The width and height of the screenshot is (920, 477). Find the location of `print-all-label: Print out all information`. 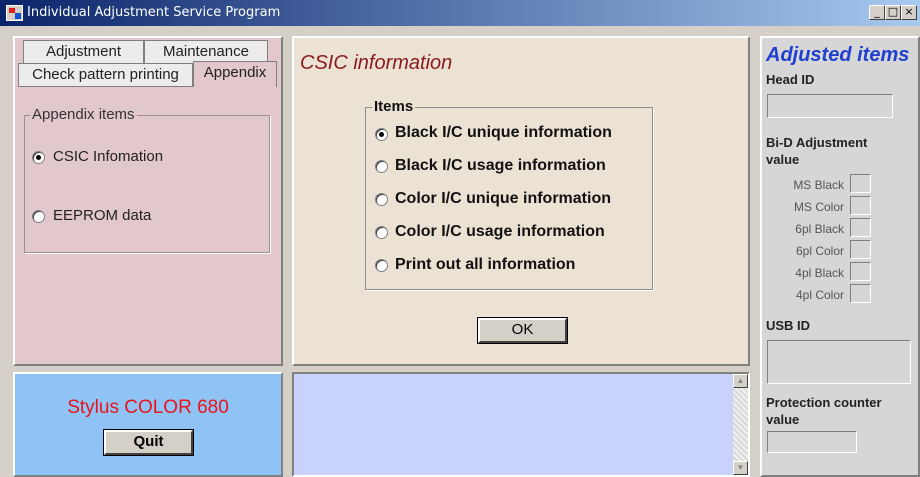

print-all-label: Print out all information is located at coordinates (485, 265).